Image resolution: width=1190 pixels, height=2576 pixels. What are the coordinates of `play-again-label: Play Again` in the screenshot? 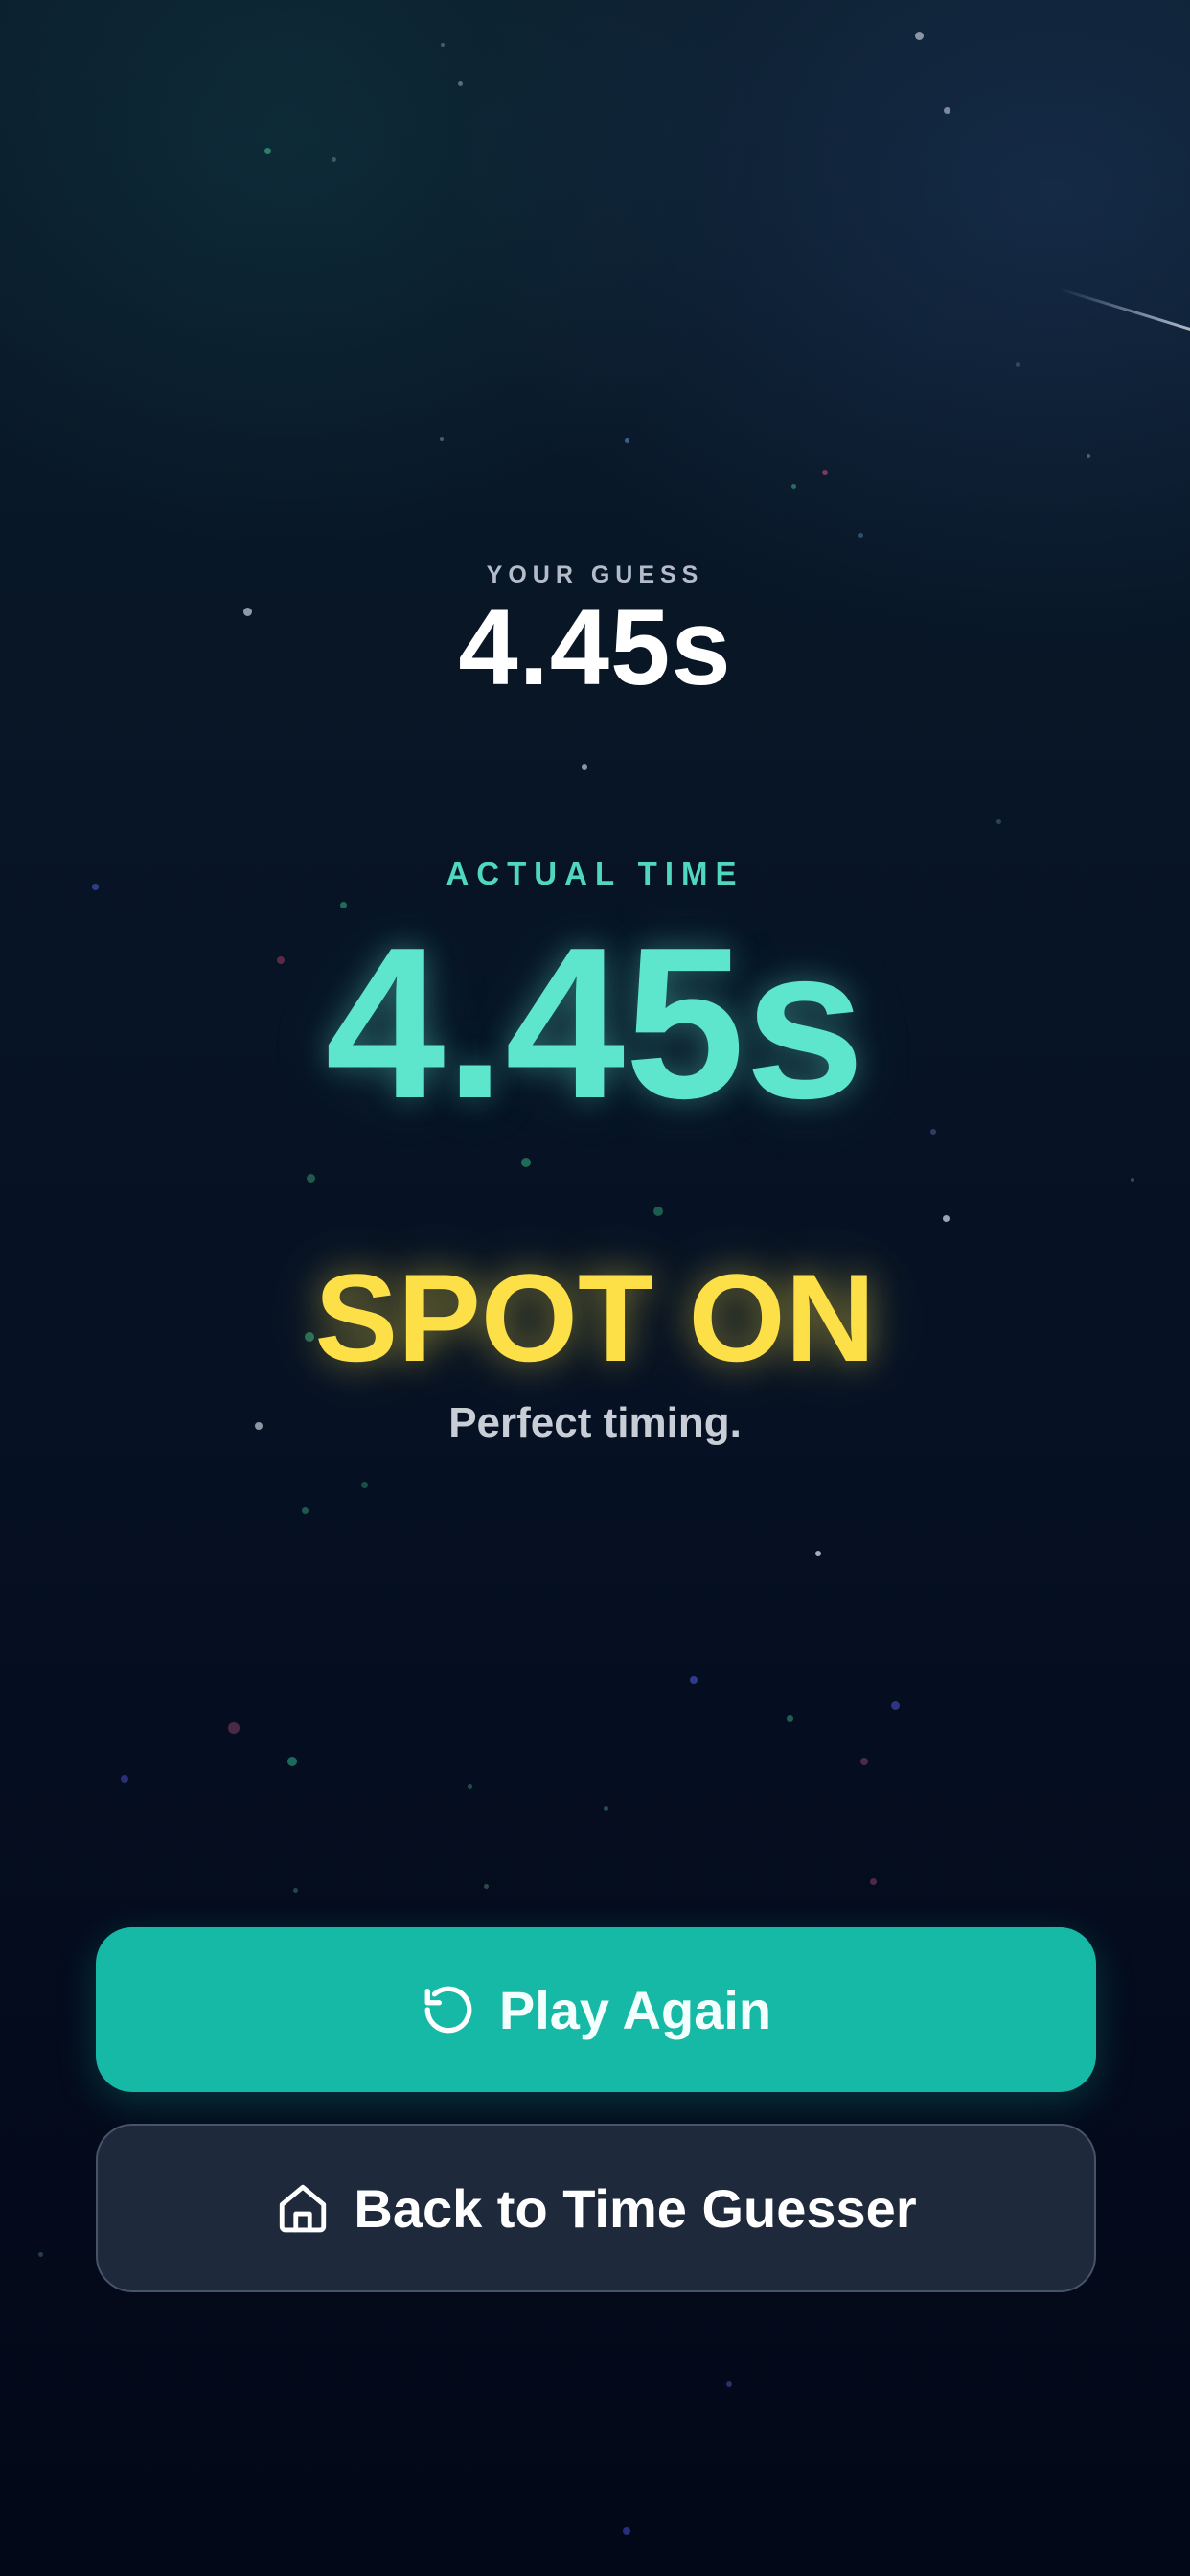 It's located at (635, 2009).